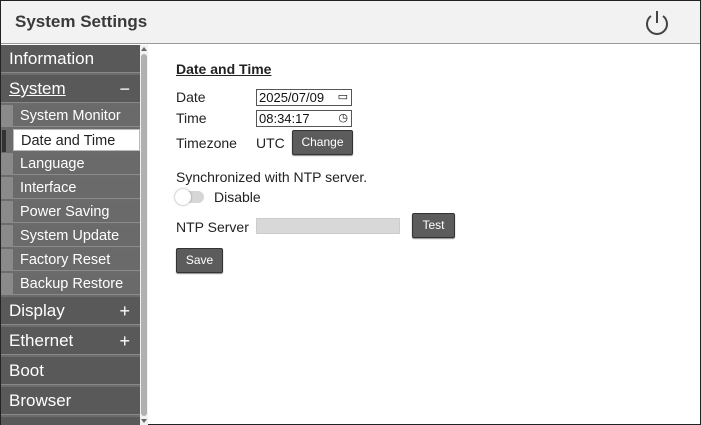  I want to click on sidebar-section-ethernet: Ethernet +, so click(70, 341).